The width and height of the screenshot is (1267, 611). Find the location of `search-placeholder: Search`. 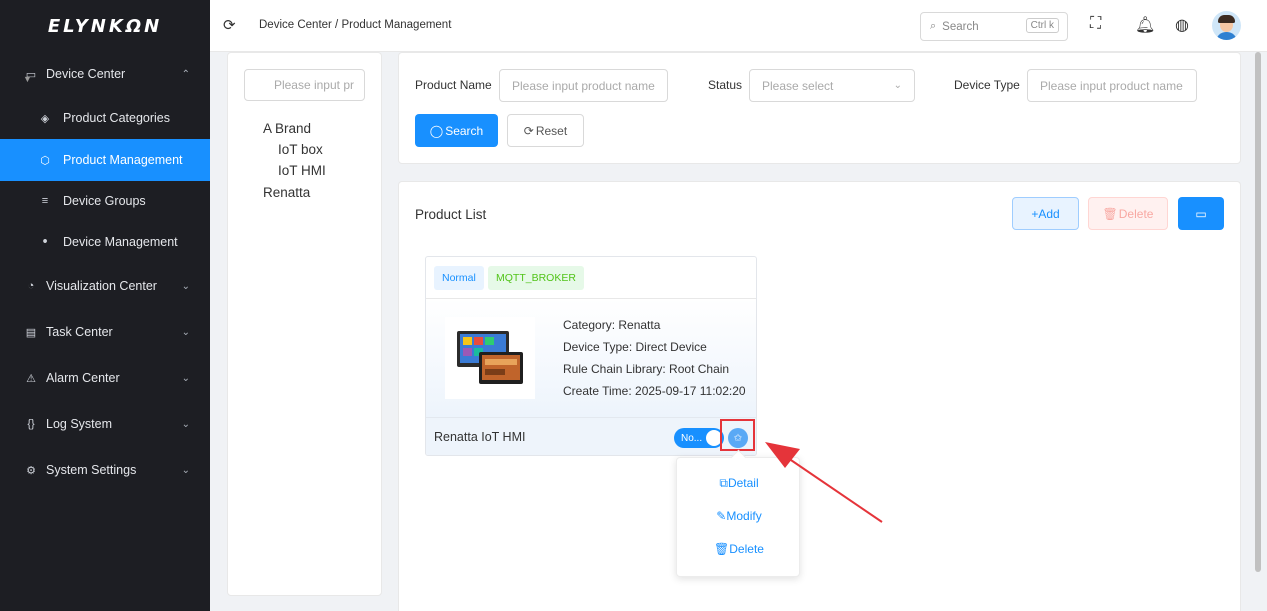

search-placeholder: Search is located at coordinates (960, 26).